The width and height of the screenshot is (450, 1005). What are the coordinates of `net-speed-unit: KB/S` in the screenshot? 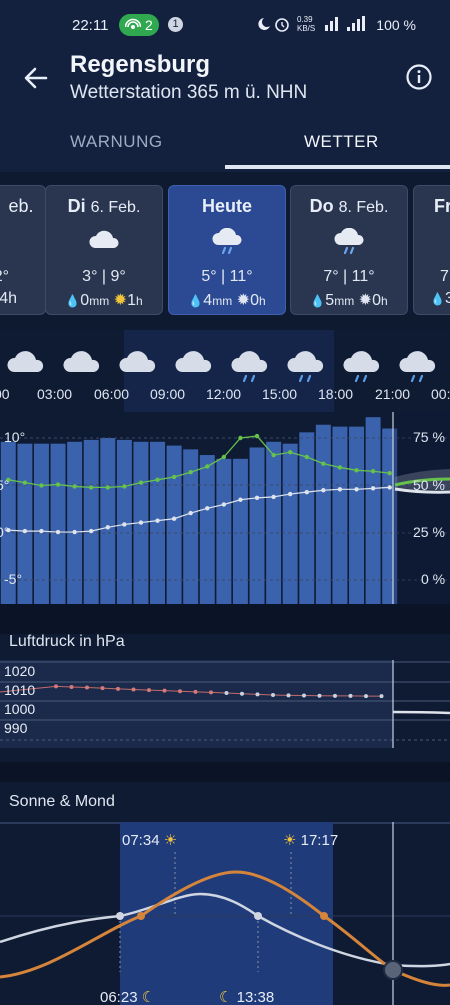 It's located at (306, 28).